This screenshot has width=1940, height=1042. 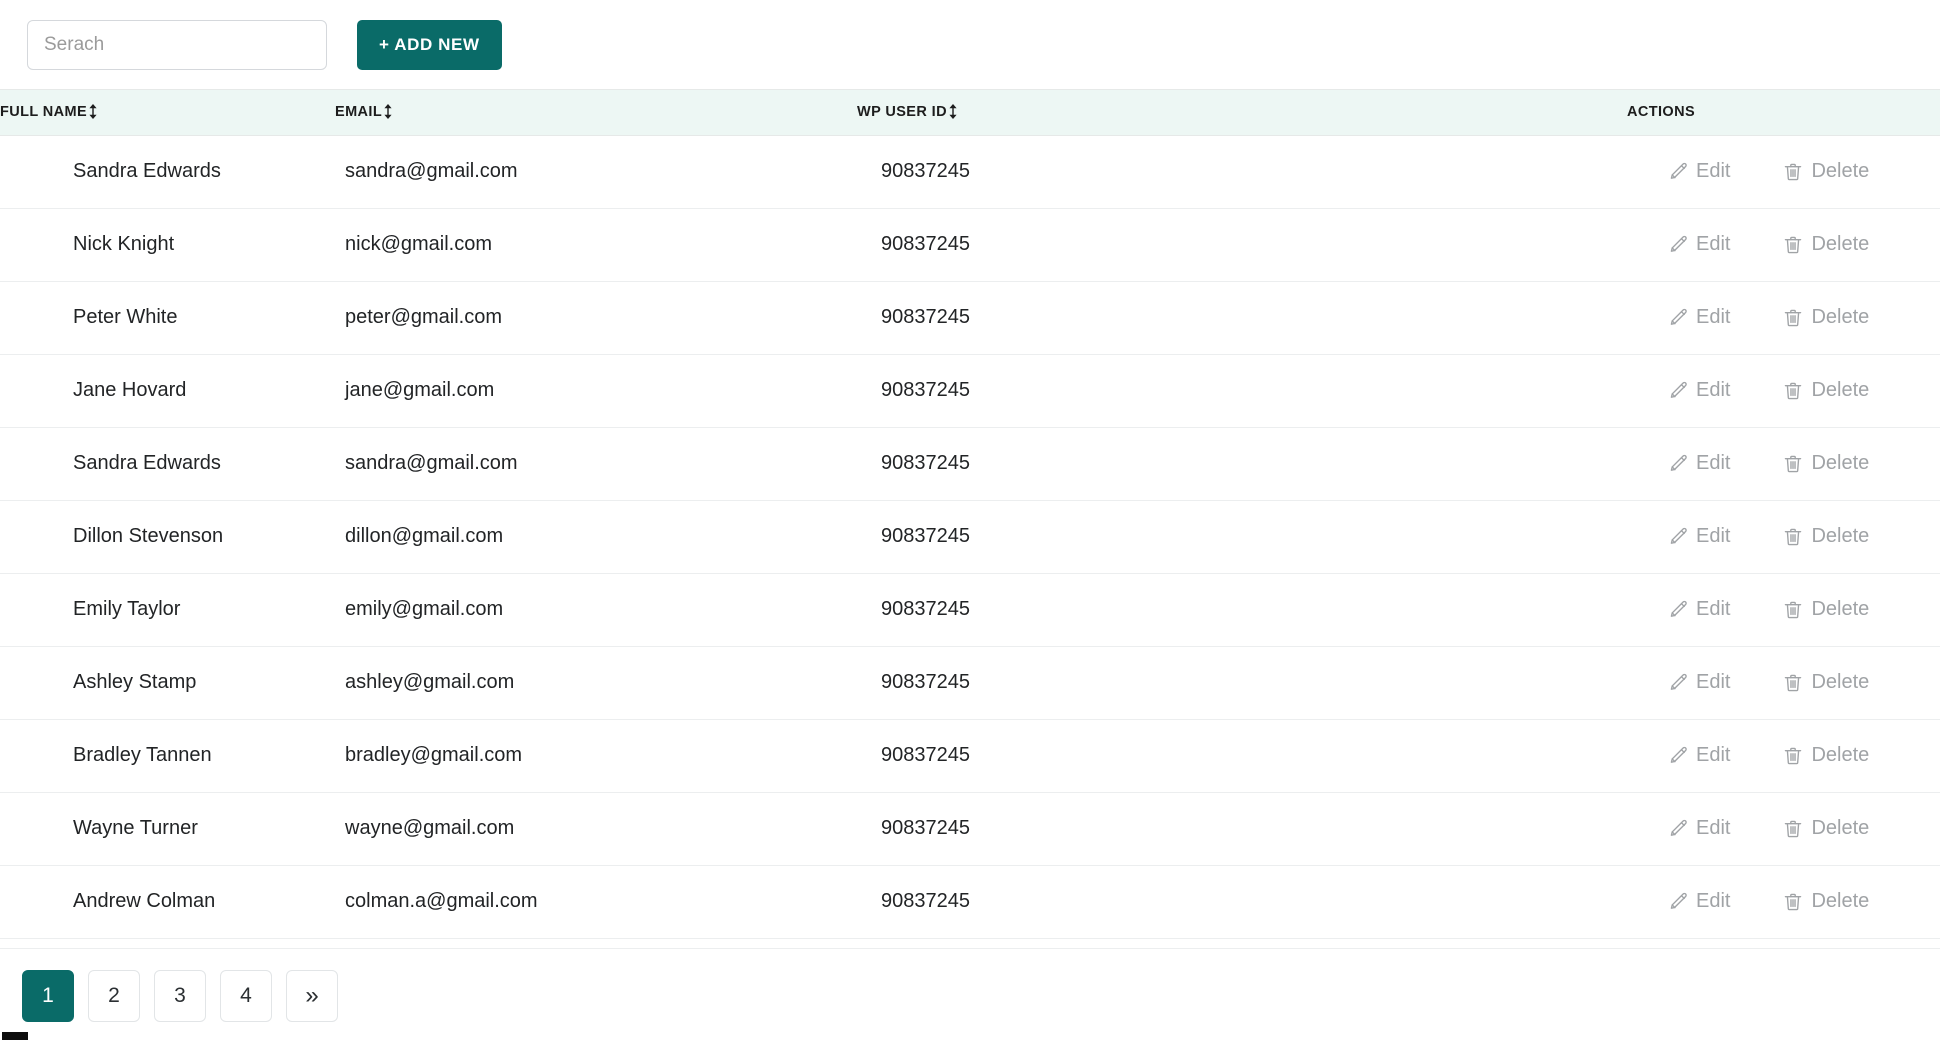 I want to click on column-header-actions: ACTIONS, so click(x=1783, y=113).